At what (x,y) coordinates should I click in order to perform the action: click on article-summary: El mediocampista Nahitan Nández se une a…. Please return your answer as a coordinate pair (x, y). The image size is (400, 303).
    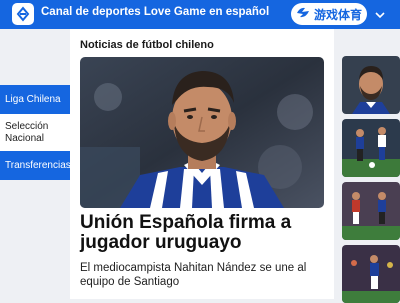
    Looking at the image, I should click on (193, 275).